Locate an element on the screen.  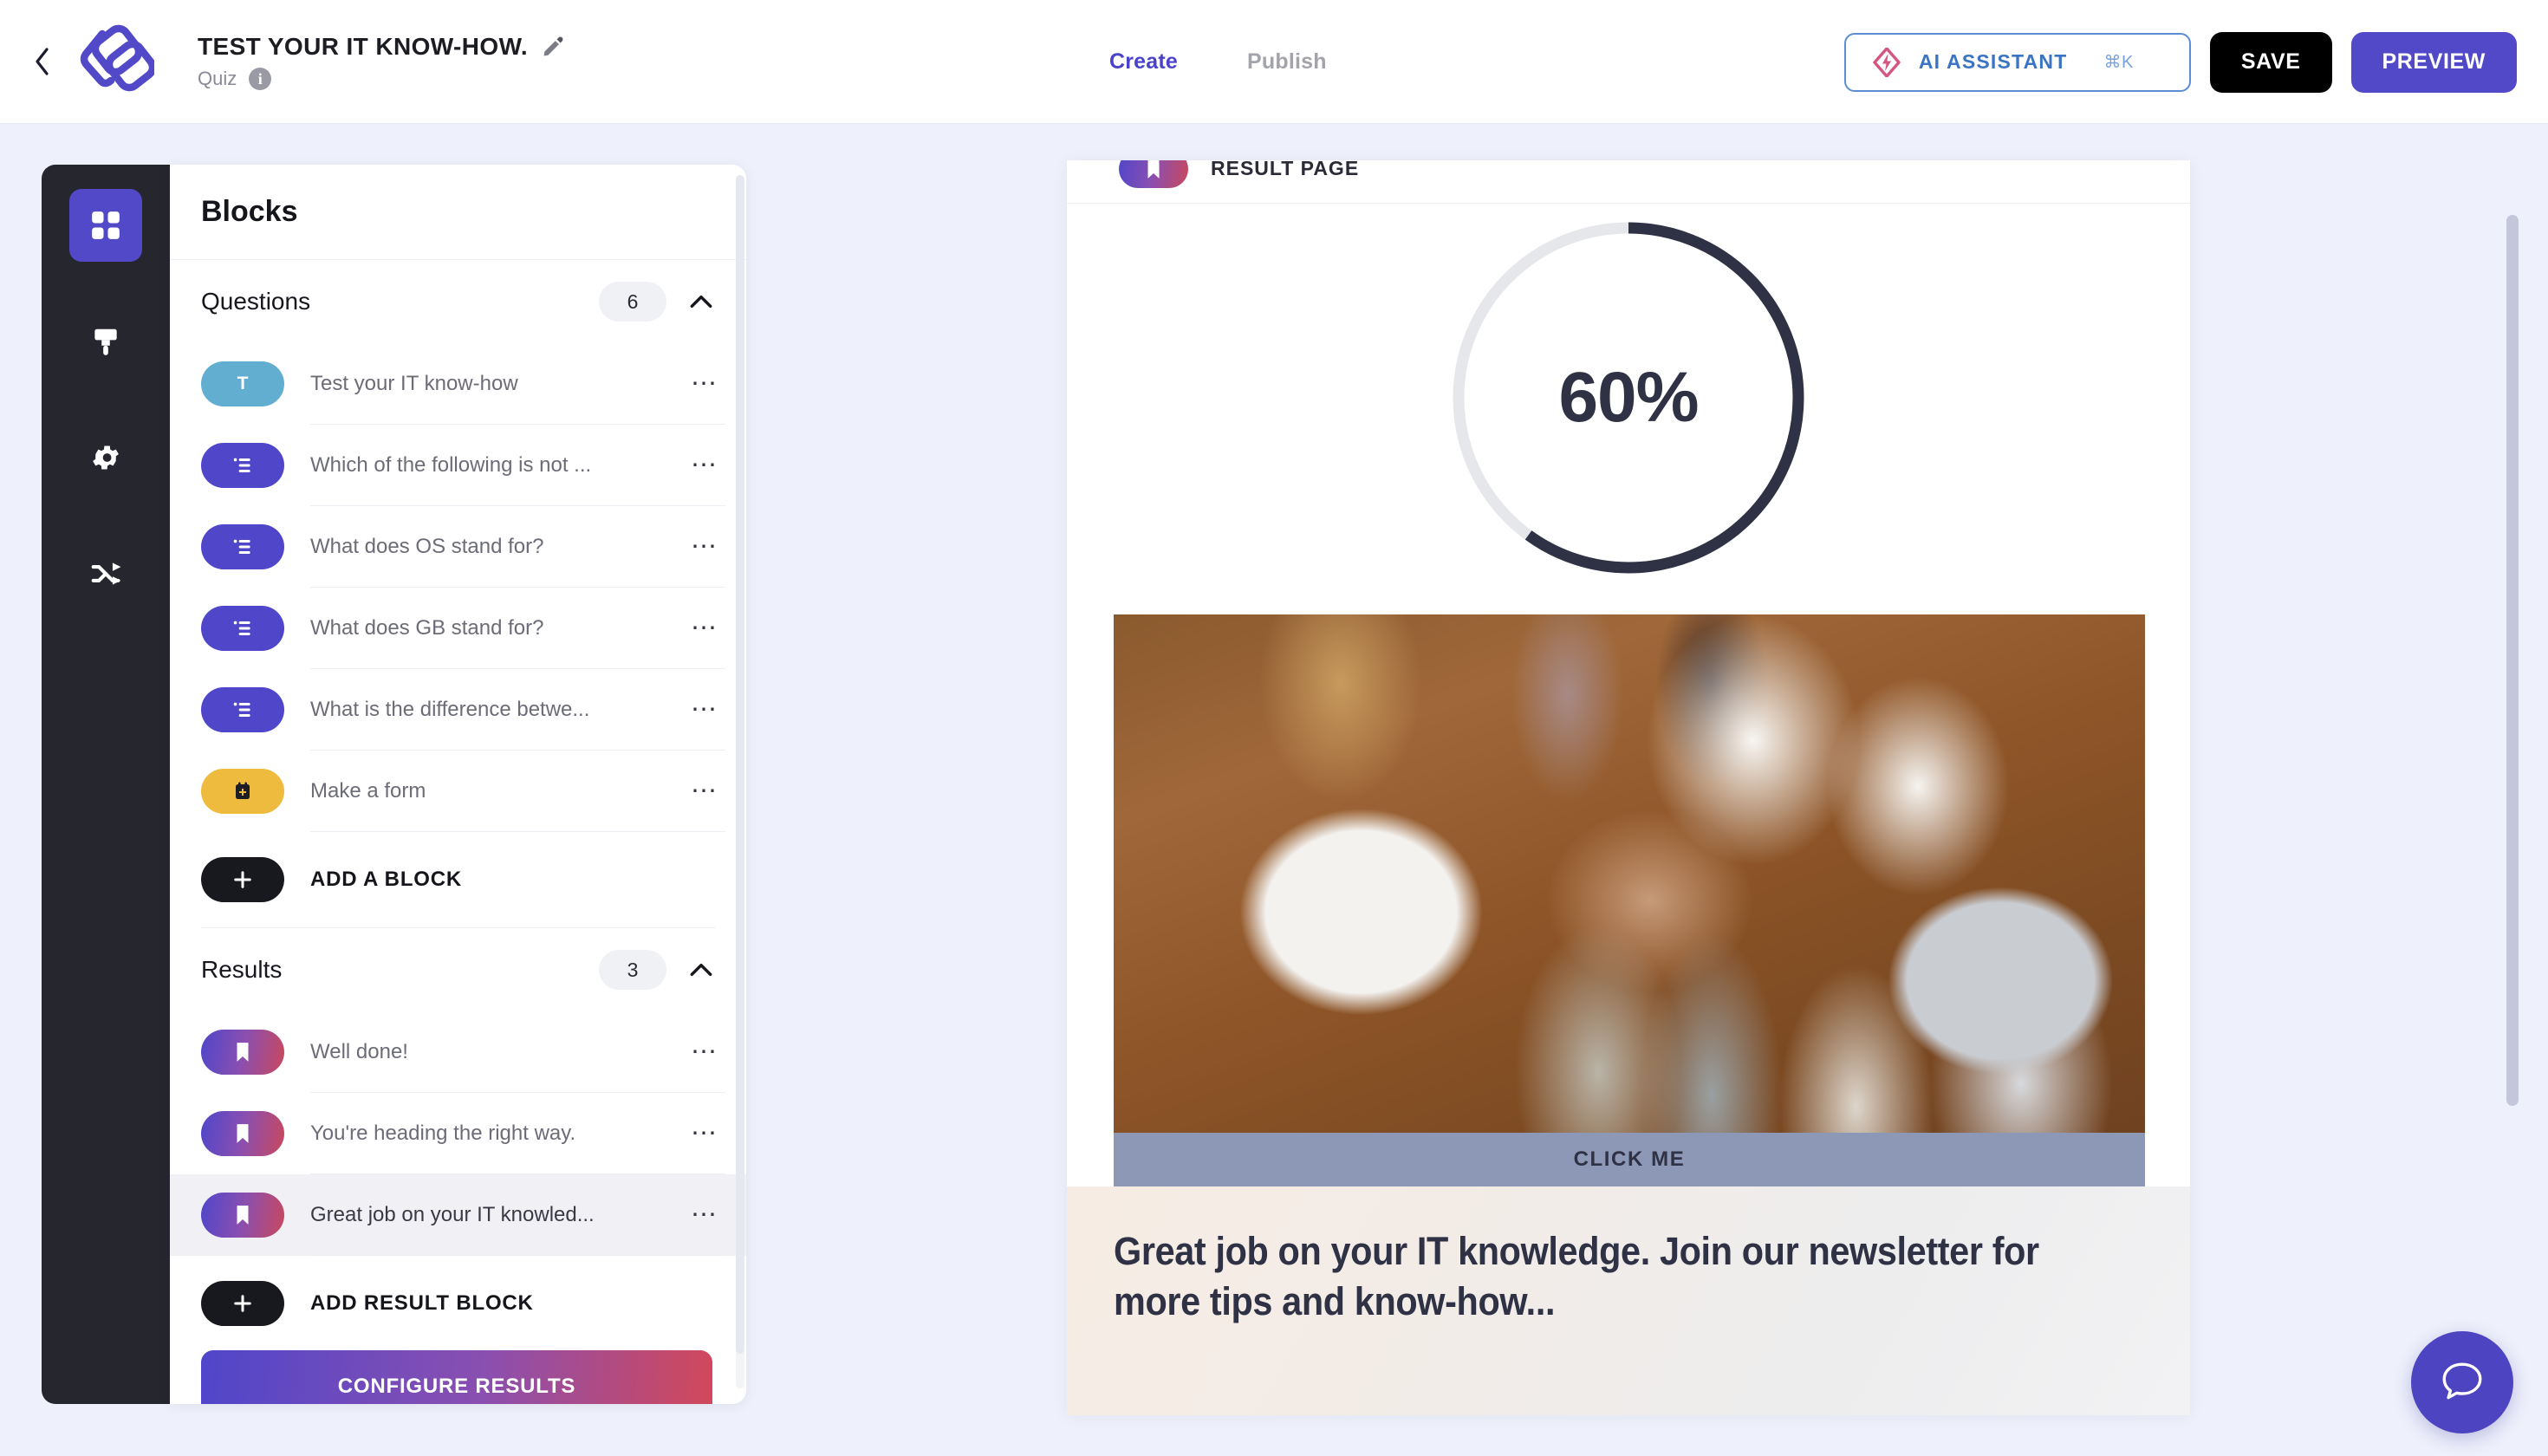
list-item-body: What is the difference betwe... ⋯ is located at coordinates (517, 710).